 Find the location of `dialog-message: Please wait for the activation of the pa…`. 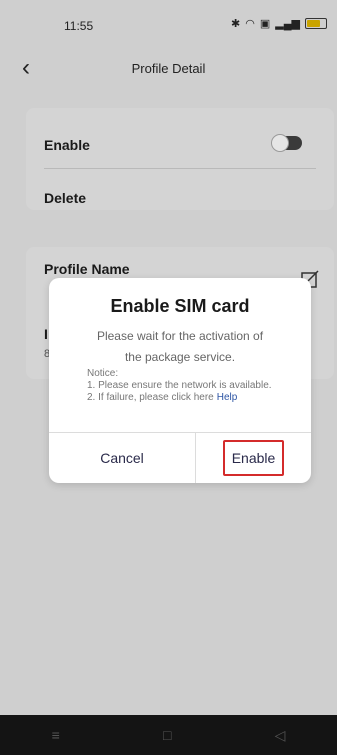

dialog-message: Please wait for the activation of the pa… is located at coordinates (180, 347).